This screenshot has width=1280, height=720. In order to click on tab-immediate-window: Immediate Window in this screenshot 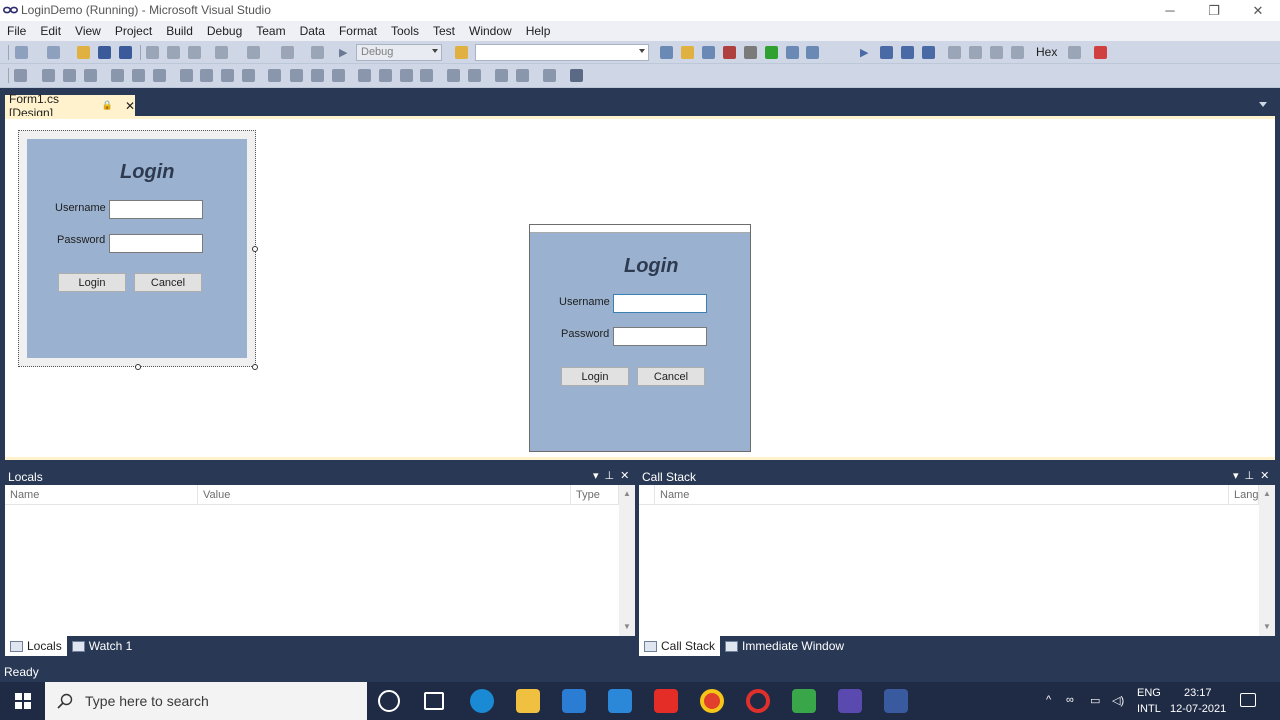, I will do `click(784, 646)`.